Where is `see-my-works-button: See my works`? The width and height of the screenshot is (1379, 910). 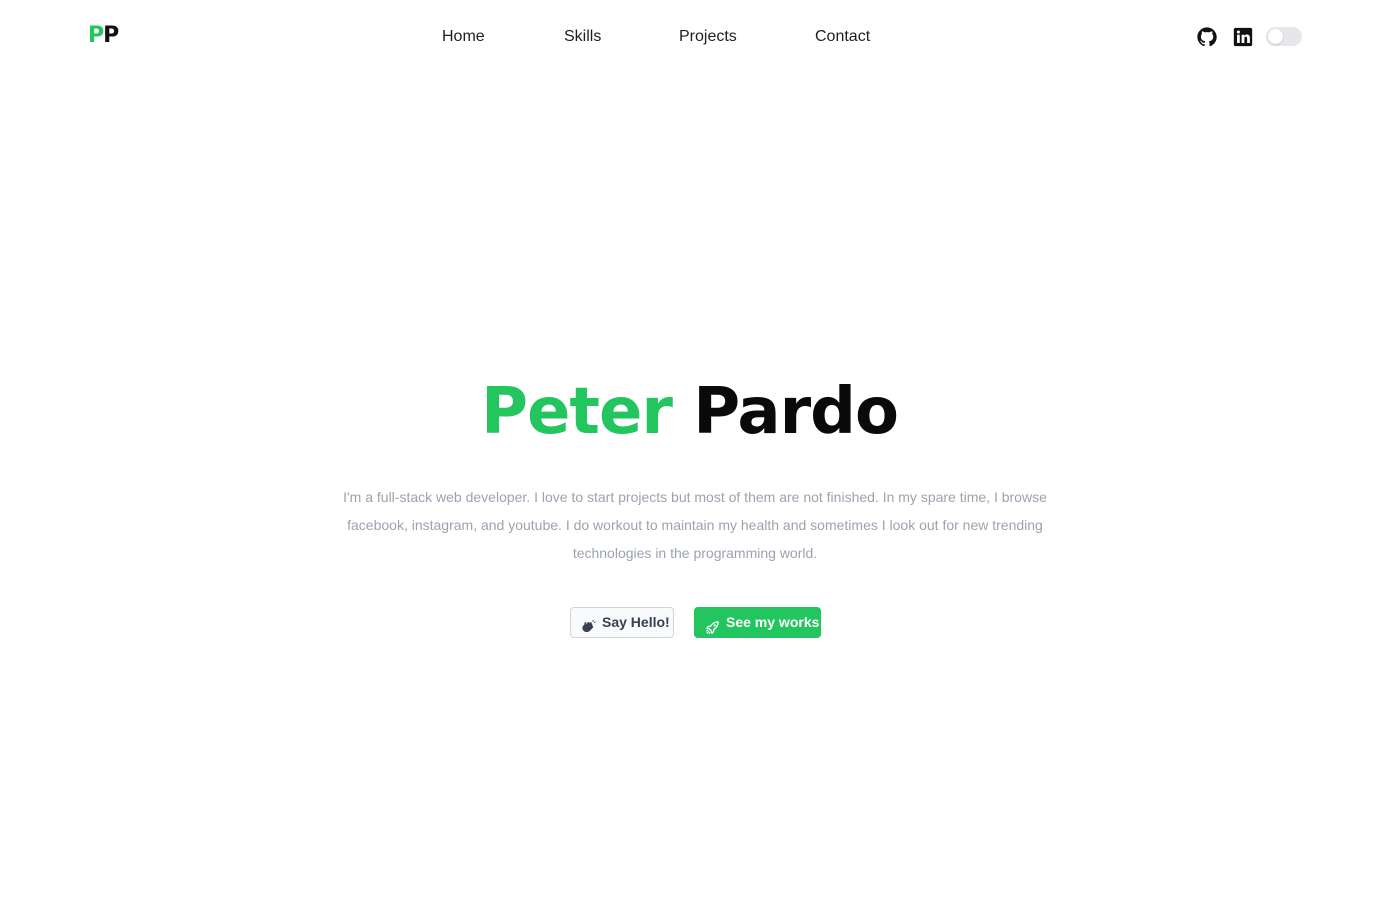 see-my-works-button: See my works is located at coordinates (757, 622).